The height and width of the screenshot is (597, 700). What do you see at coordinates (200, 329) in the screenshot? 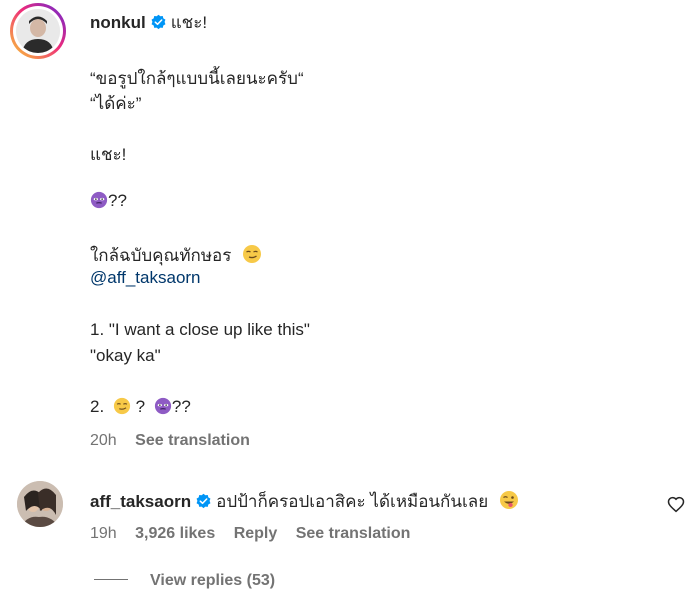
I see `caption-line-7: 1. "I want a close up like this"` at bounding box center [200, 329].